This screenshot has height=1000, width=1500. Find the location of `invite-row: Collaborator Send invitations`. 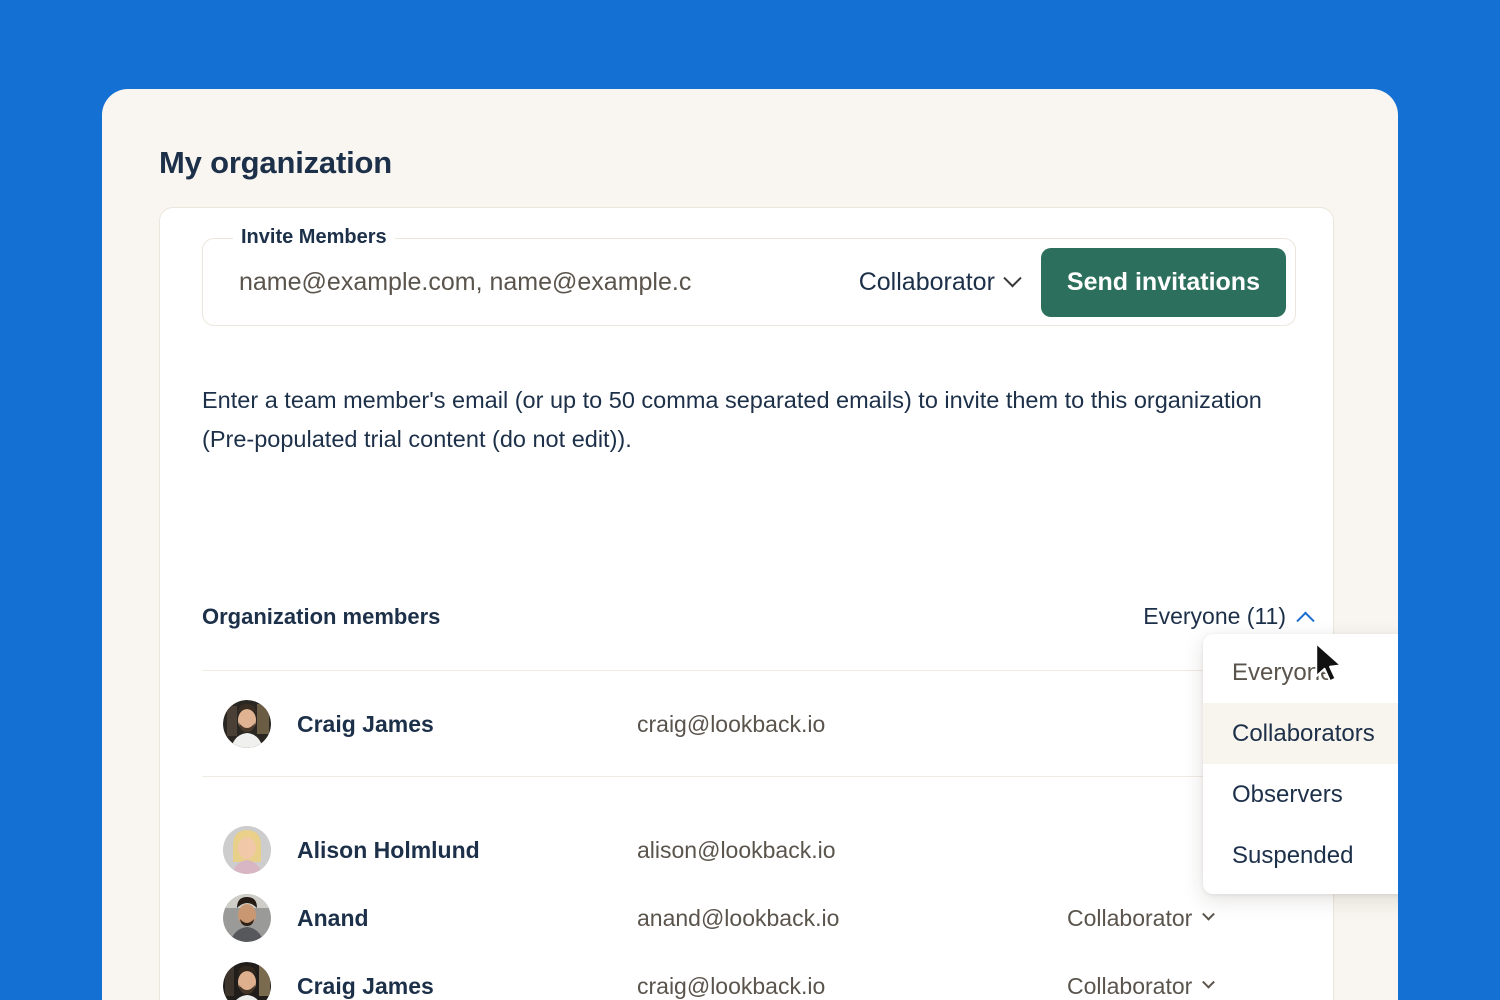

invite-row: Collaborator Send invitations is located at coordinates (749, 282).